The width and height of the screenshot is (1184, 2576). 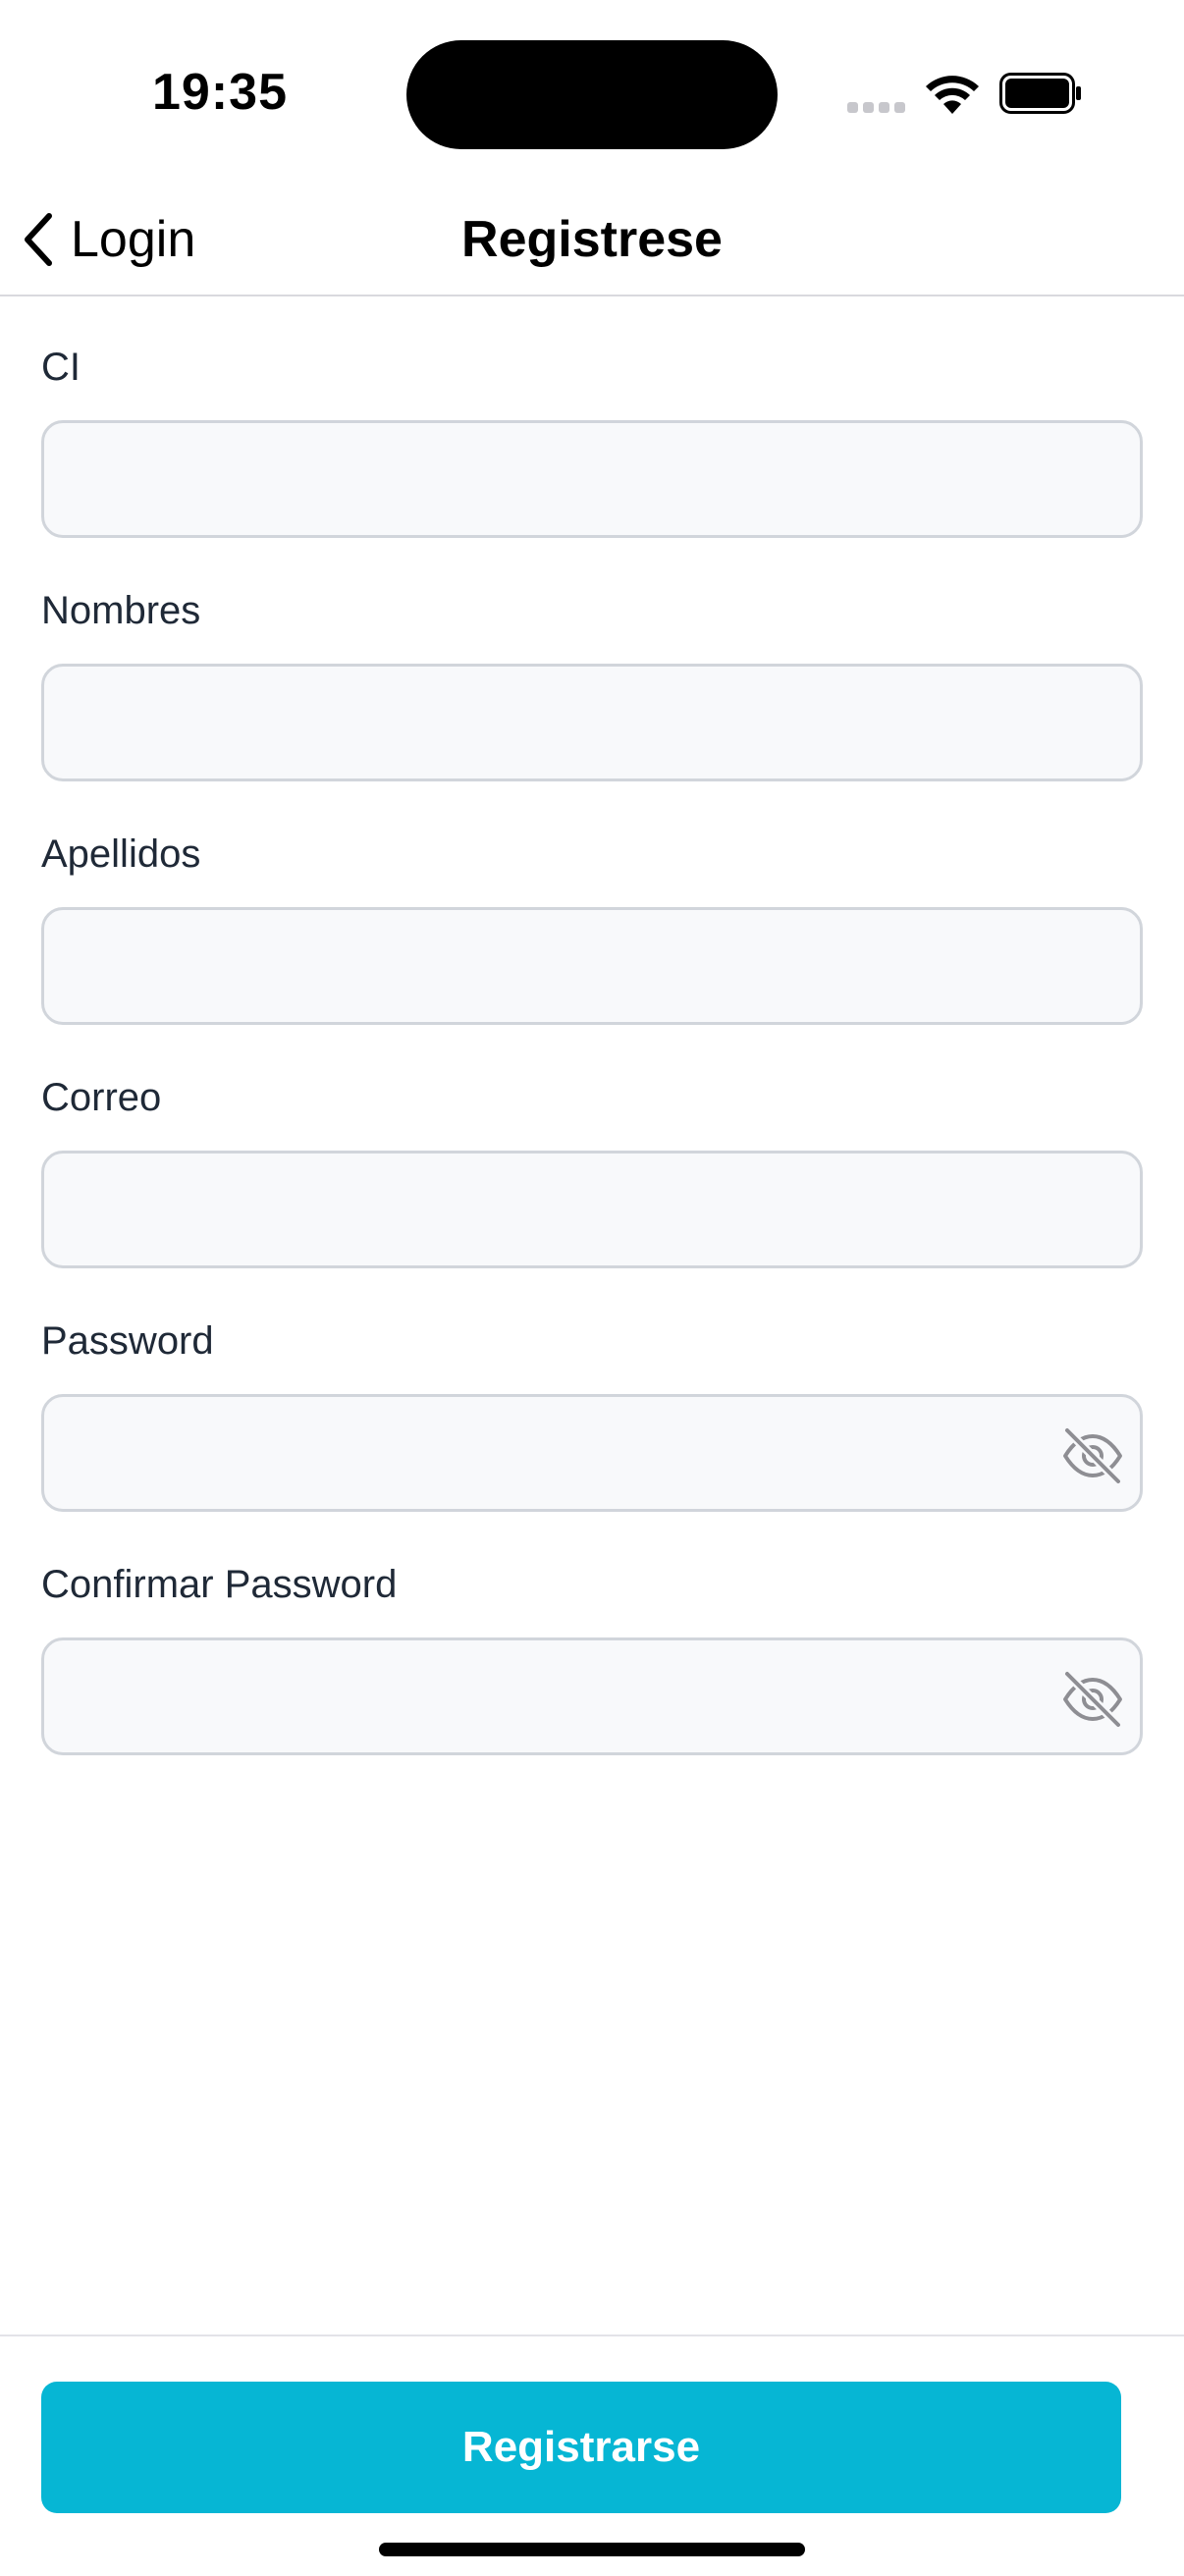 I want to click on apellidos-field: Apellidos, so click(x=592, y=903).